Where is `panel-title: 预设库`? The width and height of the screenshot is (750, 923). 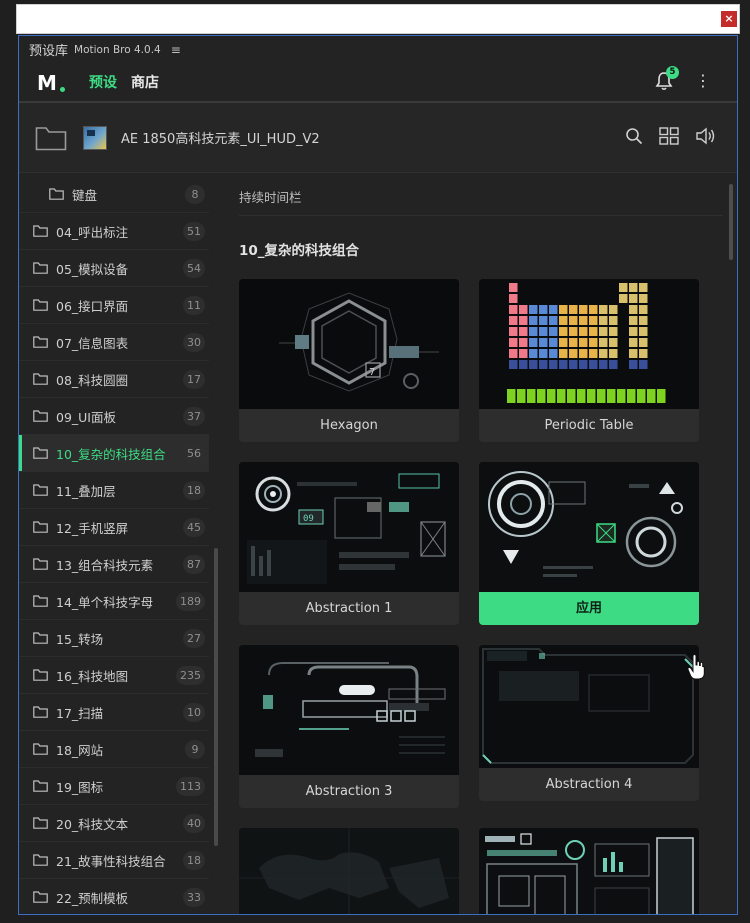 panel-title: 预设库 is located at coordinates (49, 51).